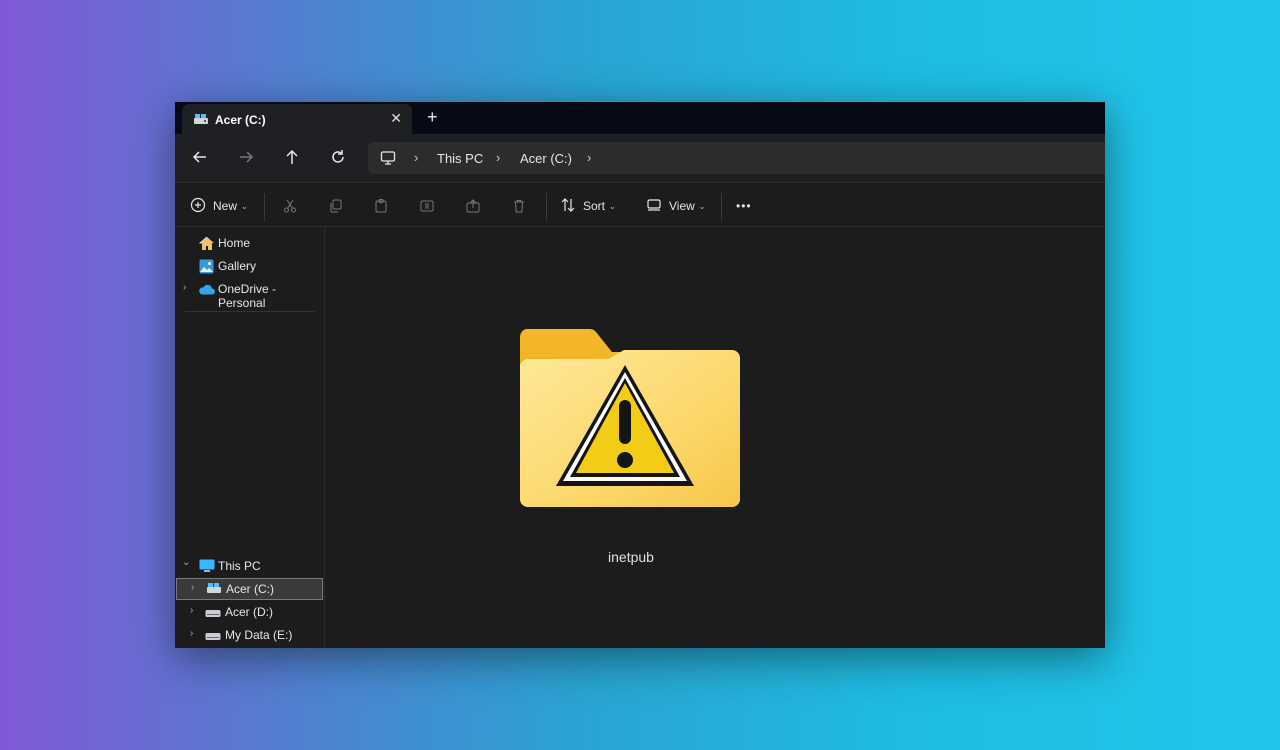 The image size is (1280, 750). I want to click on sidebar-item-label: Home, so click(234, 243).